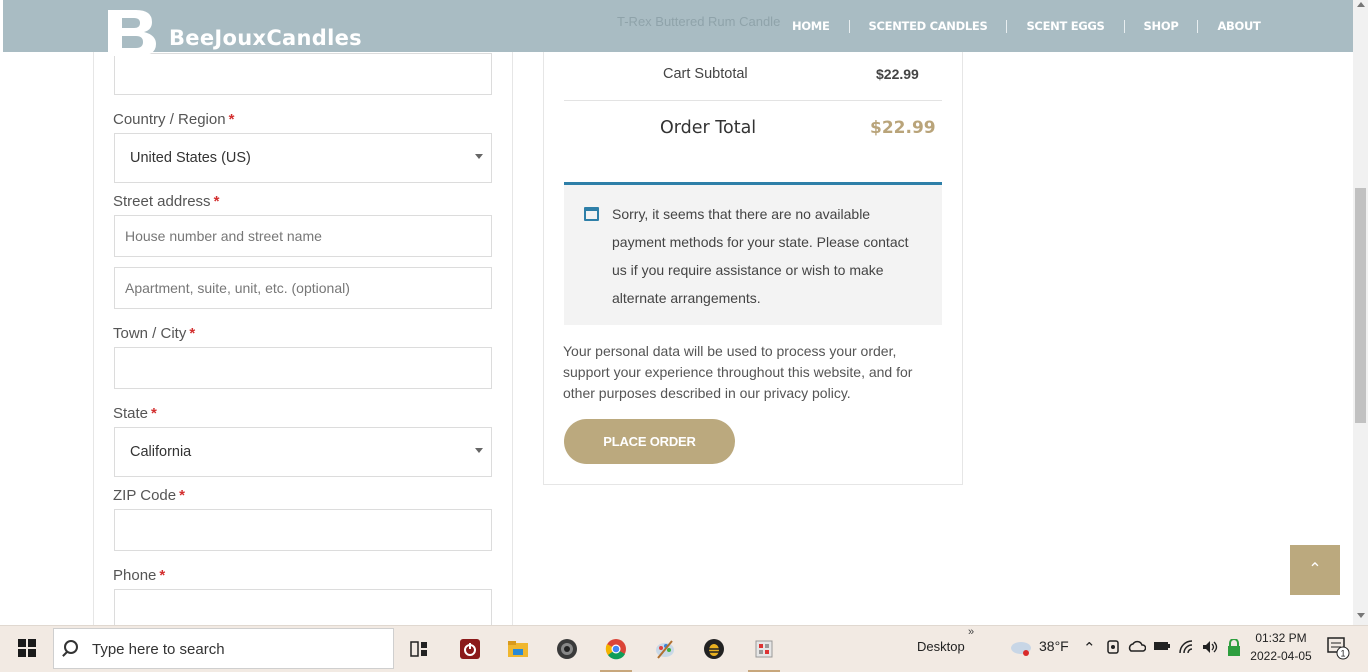 The image size is (1368, 672). I want to click on page-scrollbar, so click(1360, 312).